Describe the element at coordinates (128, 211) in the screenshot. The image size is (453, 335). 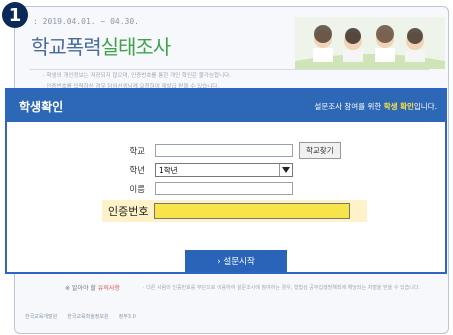
I see `auth-code-label: 인증번호` at that location.